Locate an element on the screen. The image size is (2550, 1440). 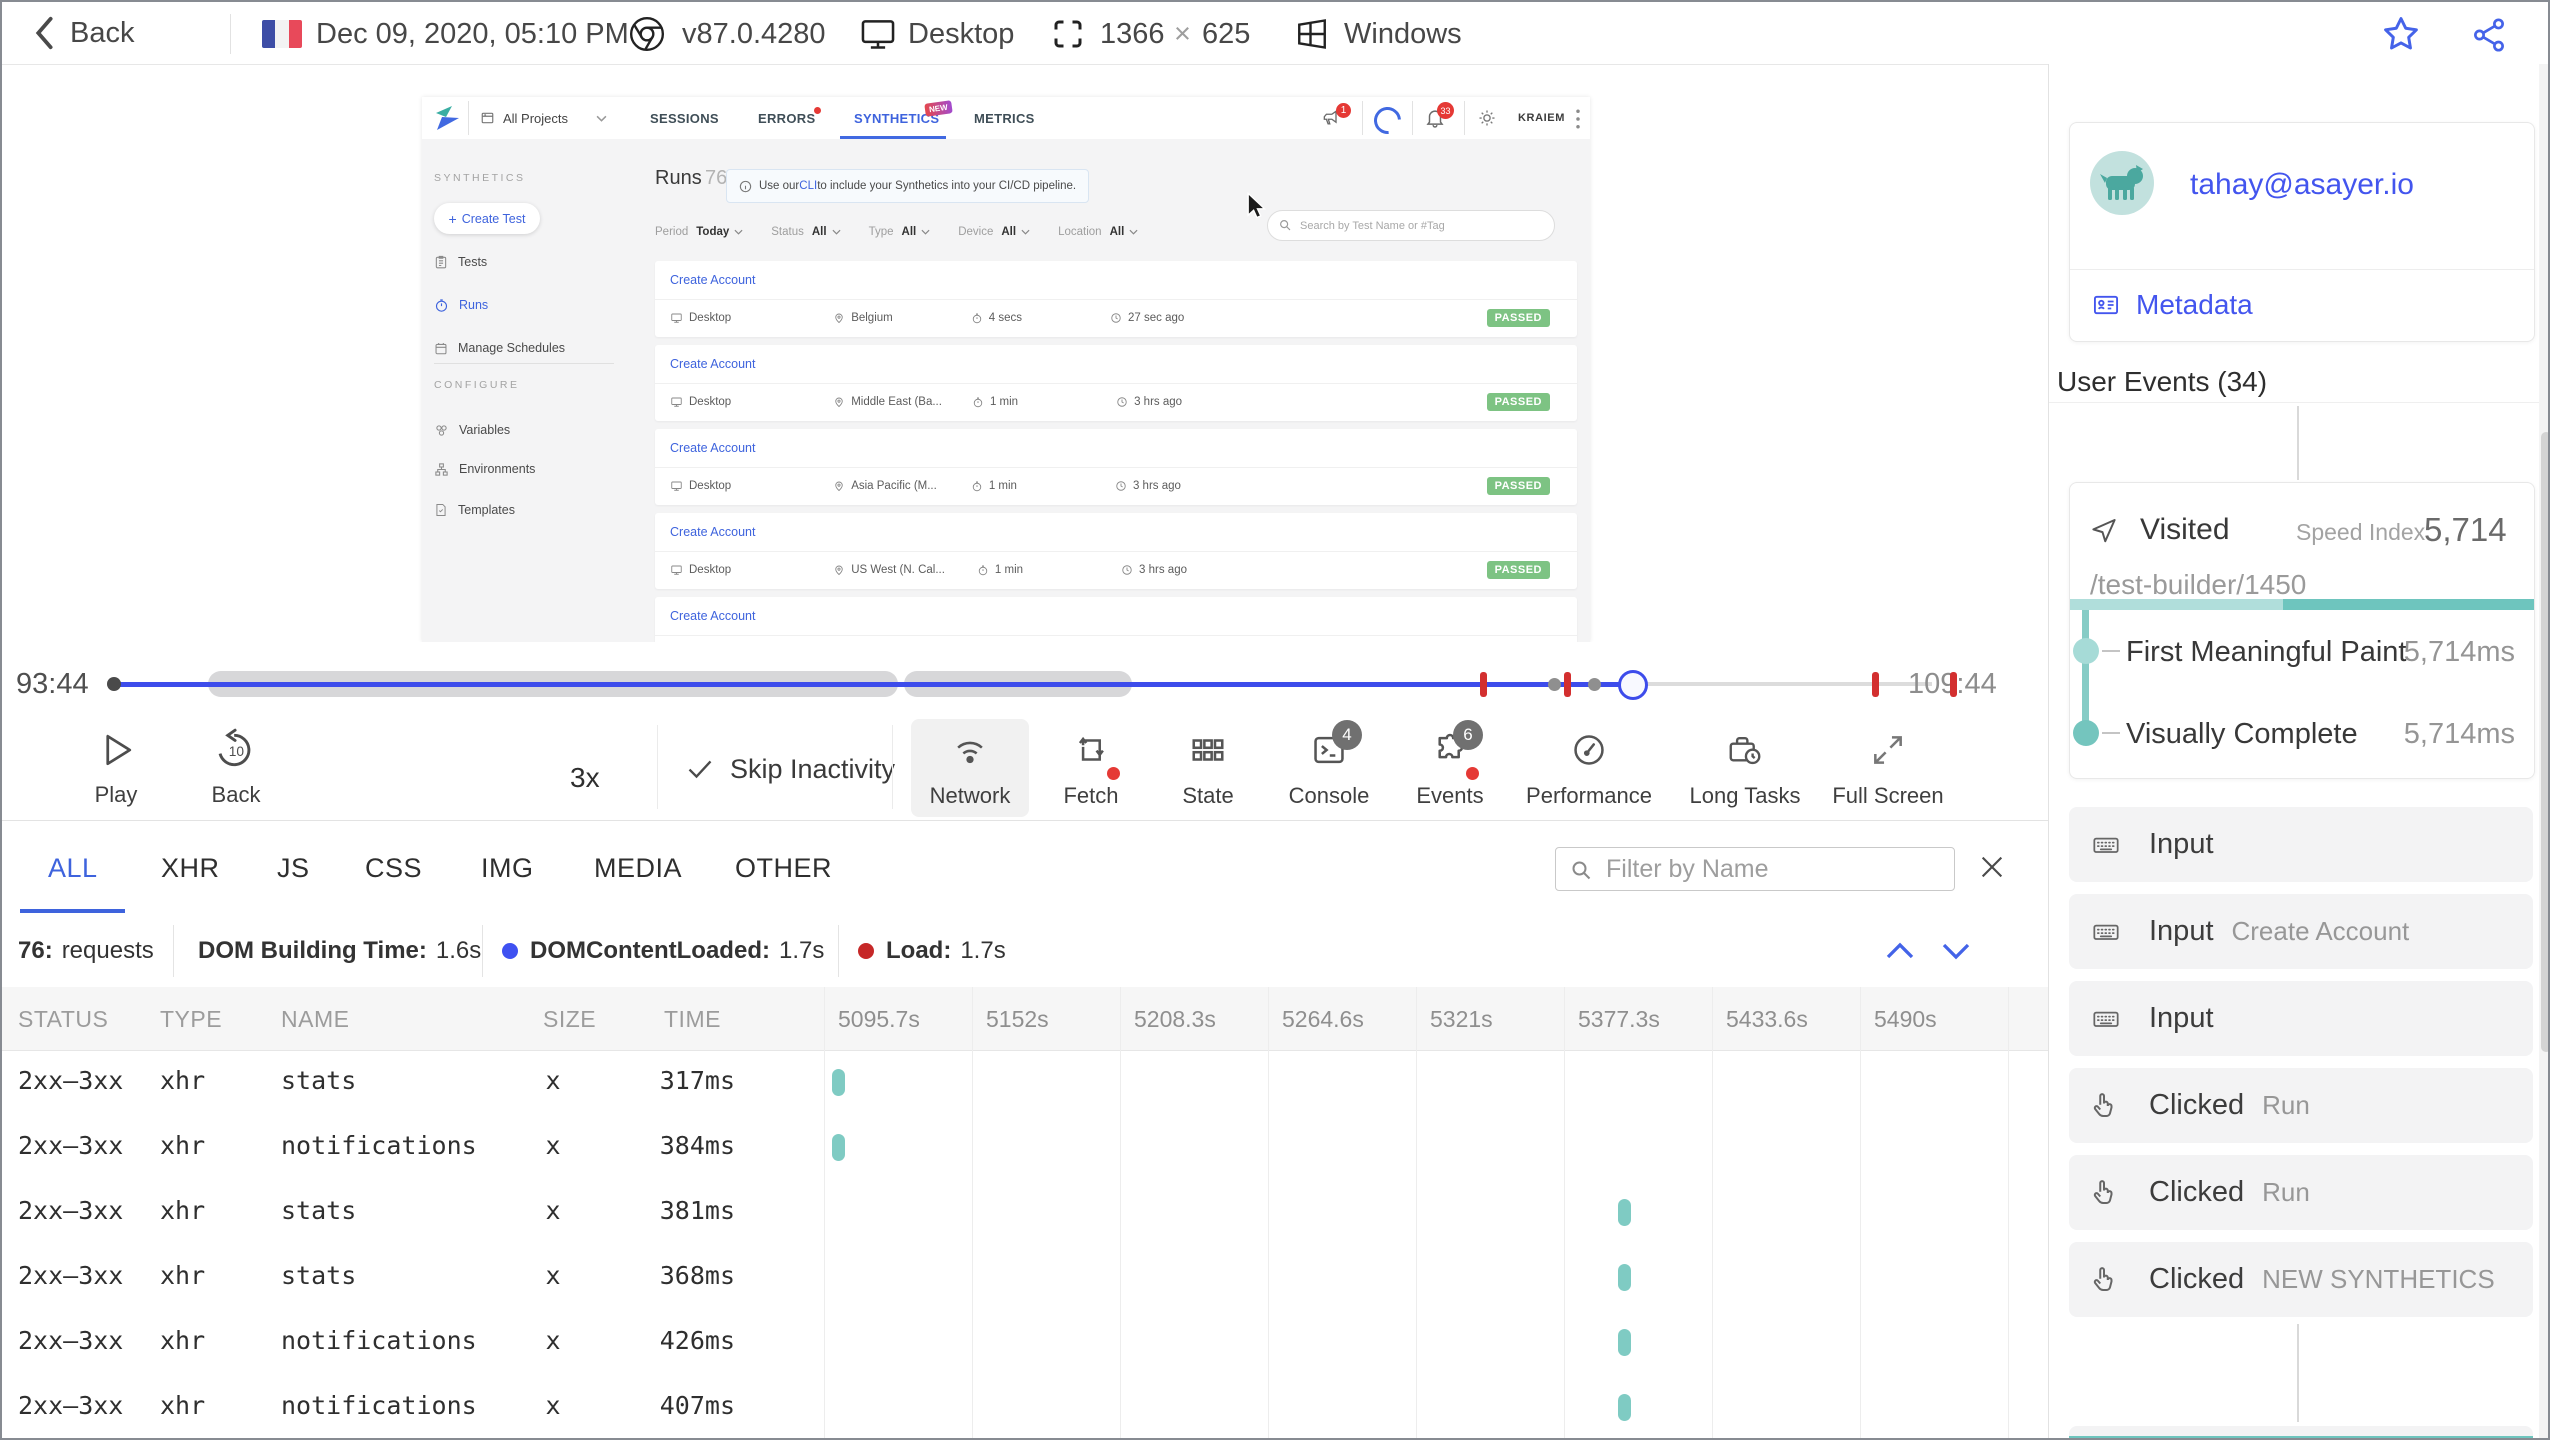
app-search-input is located at coordinates (1411, 225).